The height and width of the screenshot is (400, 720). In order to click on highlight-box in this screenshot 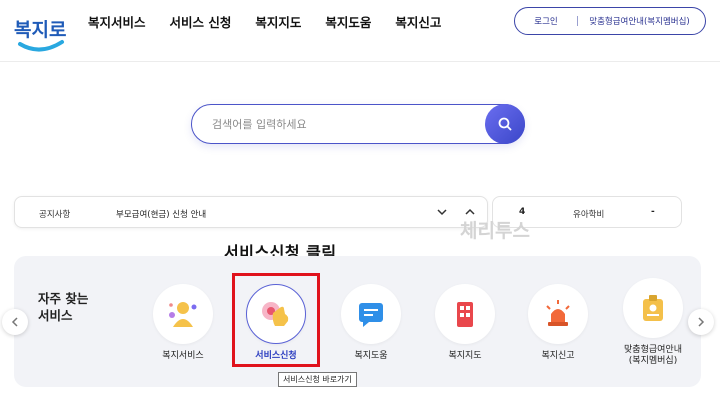, I will do `click(276, 320)`.